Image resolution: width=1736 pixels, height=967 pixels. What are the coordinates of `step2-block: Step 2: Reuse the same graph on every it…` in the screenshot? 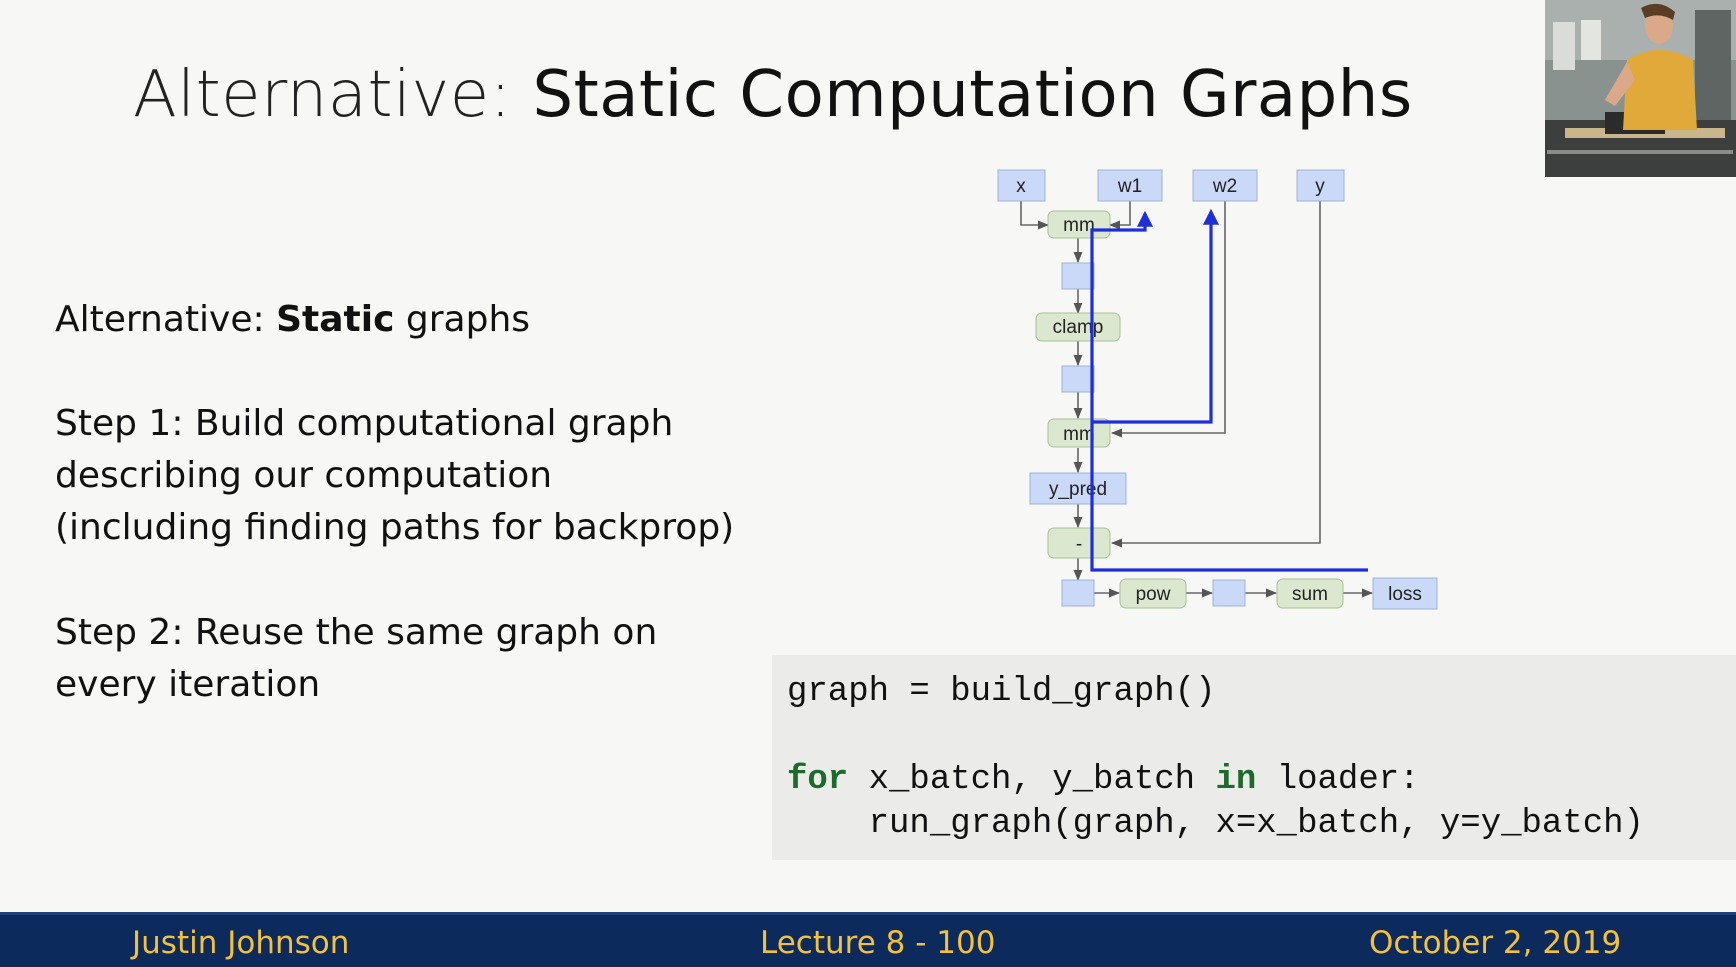 It's located at (356, 659).